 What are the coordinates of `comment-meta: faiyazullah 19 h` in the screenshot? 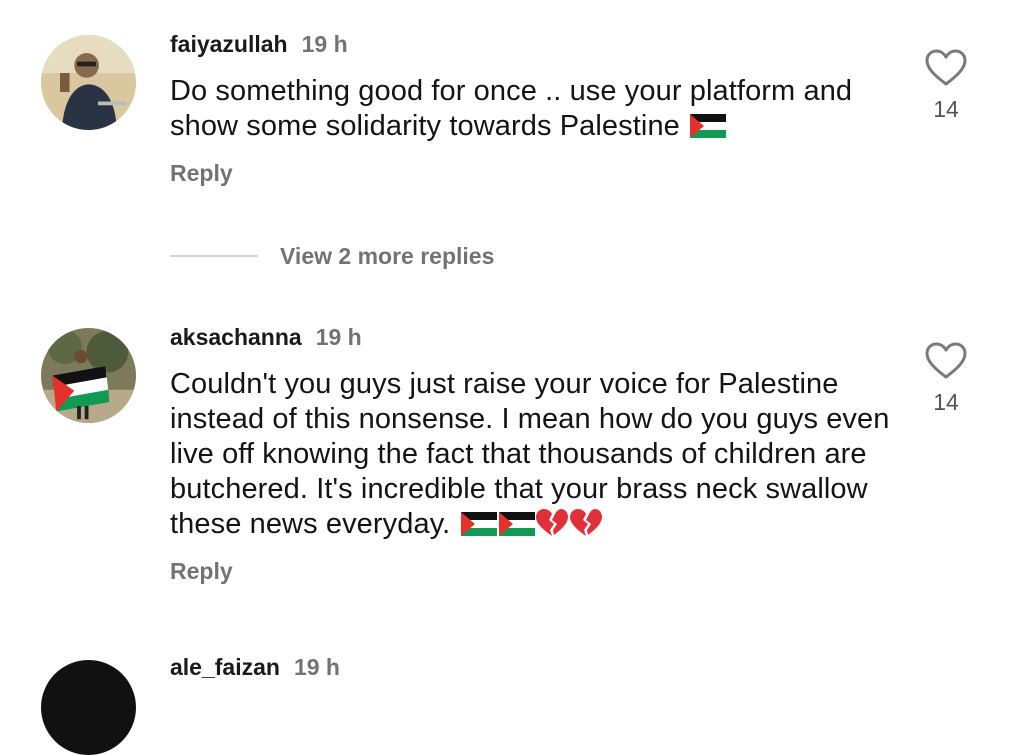 It's located at (259, 44).